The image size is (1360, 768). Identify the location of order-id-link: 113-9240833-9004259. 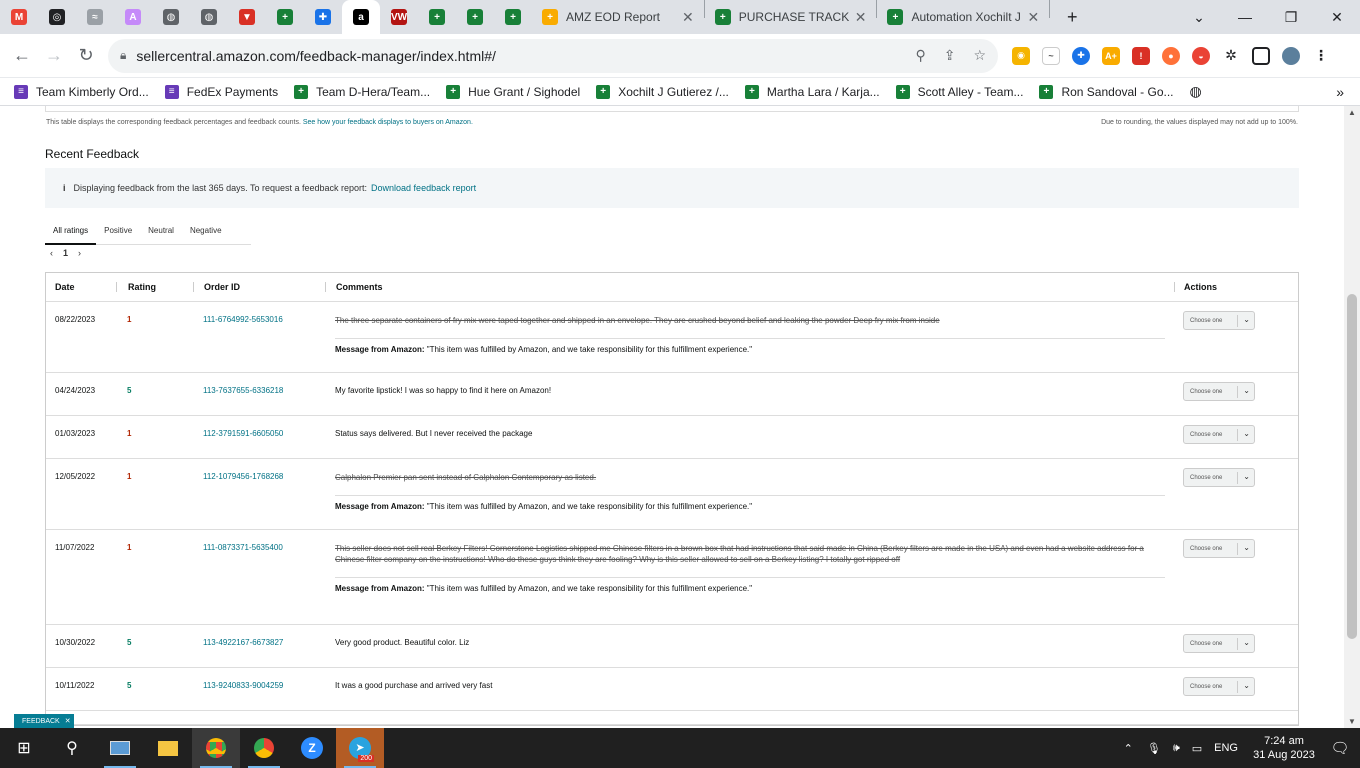
(259, 689).